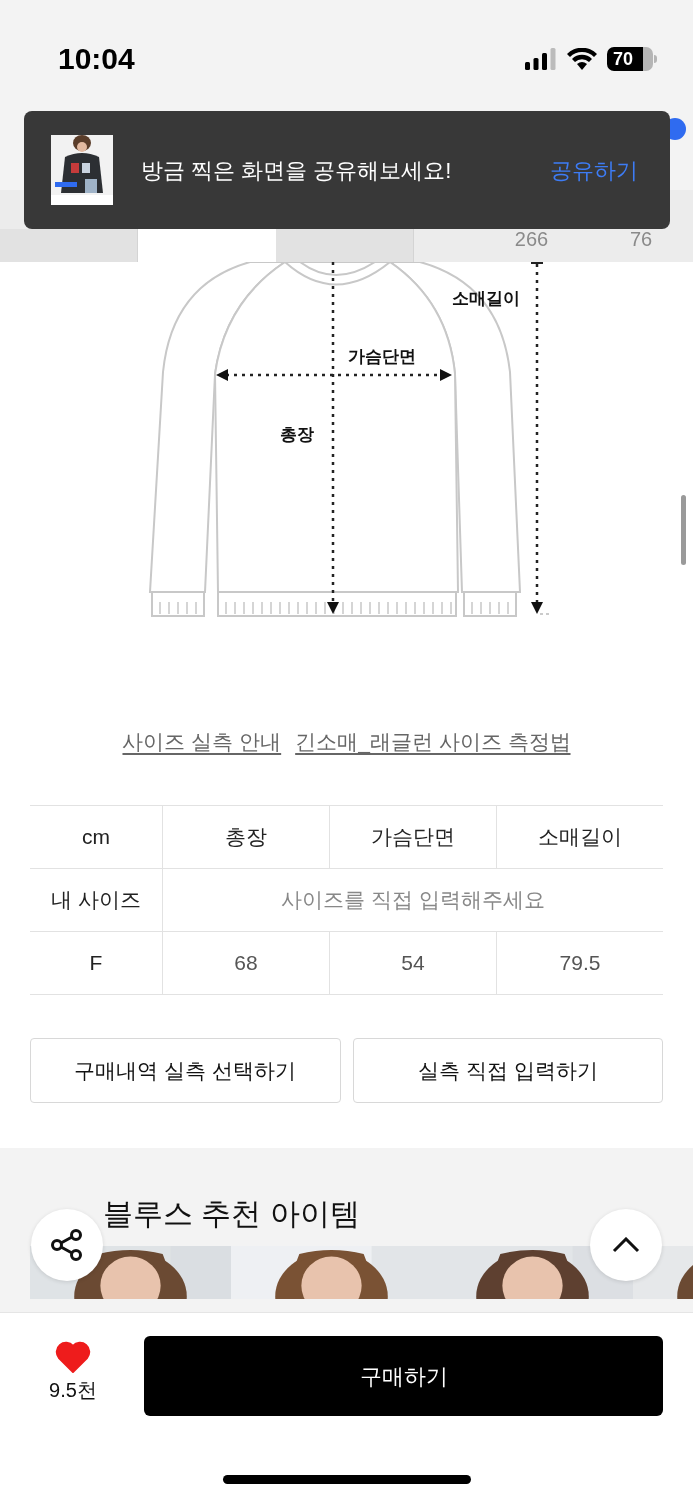  I want to click on table-cell: 54, so click(413, 963).